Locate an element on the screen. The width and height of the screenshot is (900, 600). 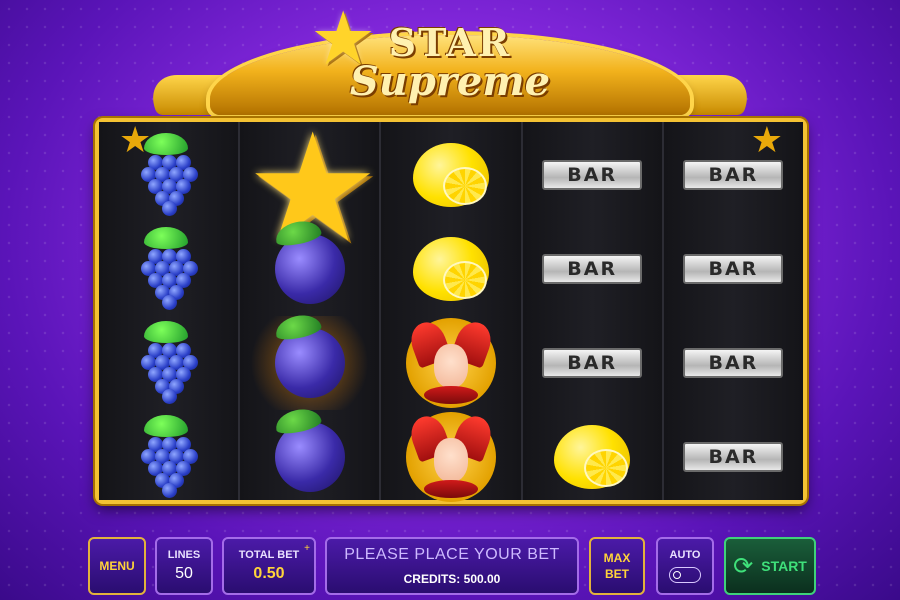
status-message: PLEASE PLACE YOUR BET is located at coordinates (452, 554).